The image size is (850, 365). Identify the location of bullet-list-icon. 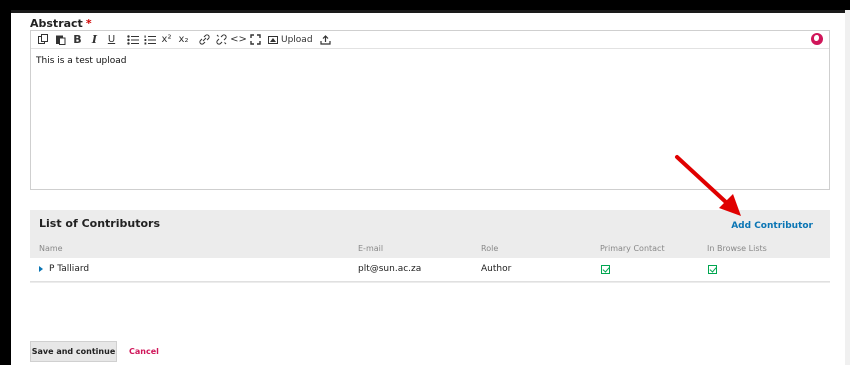
(132, 40).